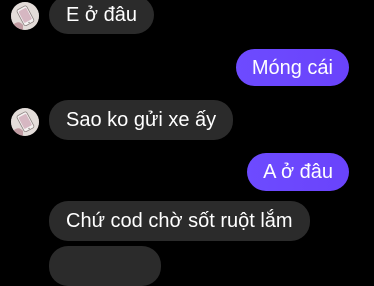  I want to click on message-bubble-outgoing: Móng cái, so click(292, 67).